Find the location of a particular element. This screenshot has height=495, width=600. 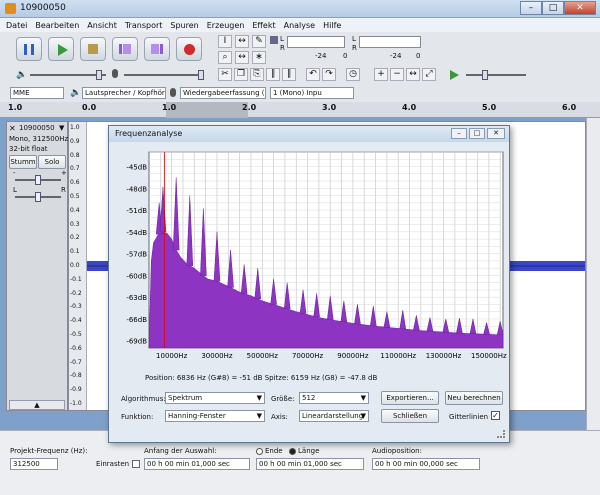

zoom-in-icon: + is located at coordinates (381, 74).